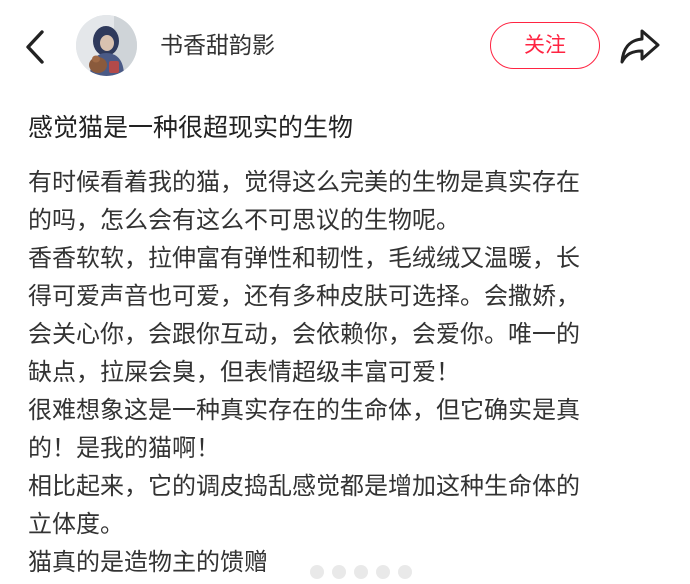  What do you see at coordinates (76, 524) in the screenshot?
I see `post-body-line: 立体度。` at bounding box center [76, 524].